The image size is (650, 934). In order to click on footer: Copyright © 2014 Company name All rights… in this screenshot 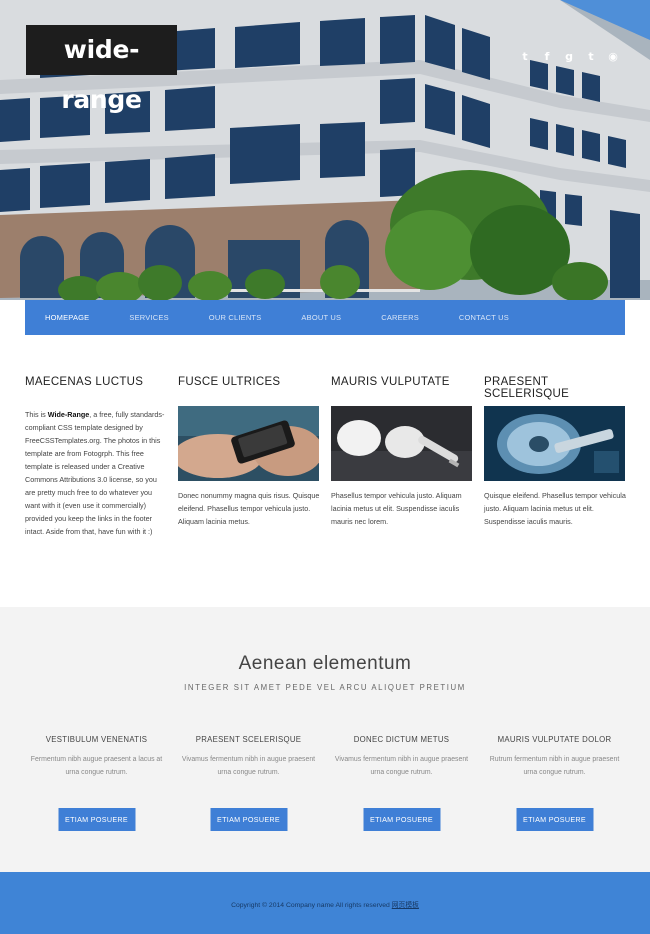, I will do `click(325, 903)`.